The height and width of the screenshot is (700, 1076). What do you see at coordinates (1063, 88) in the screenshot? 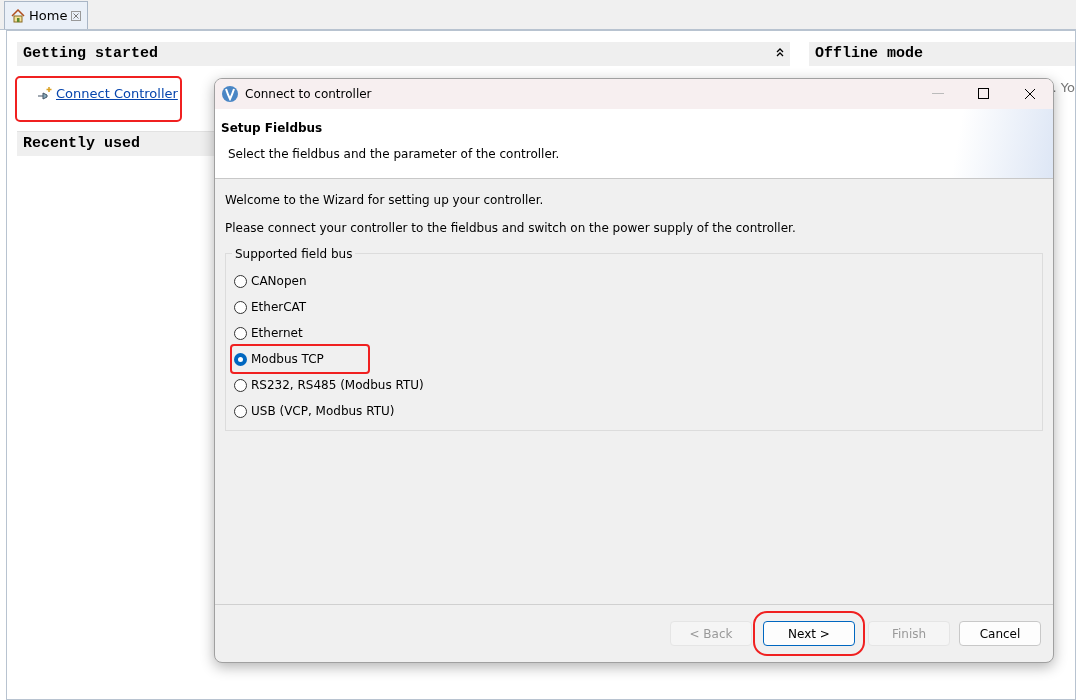
I see `section-text: . Yo` at bounding box center [1063, 88].